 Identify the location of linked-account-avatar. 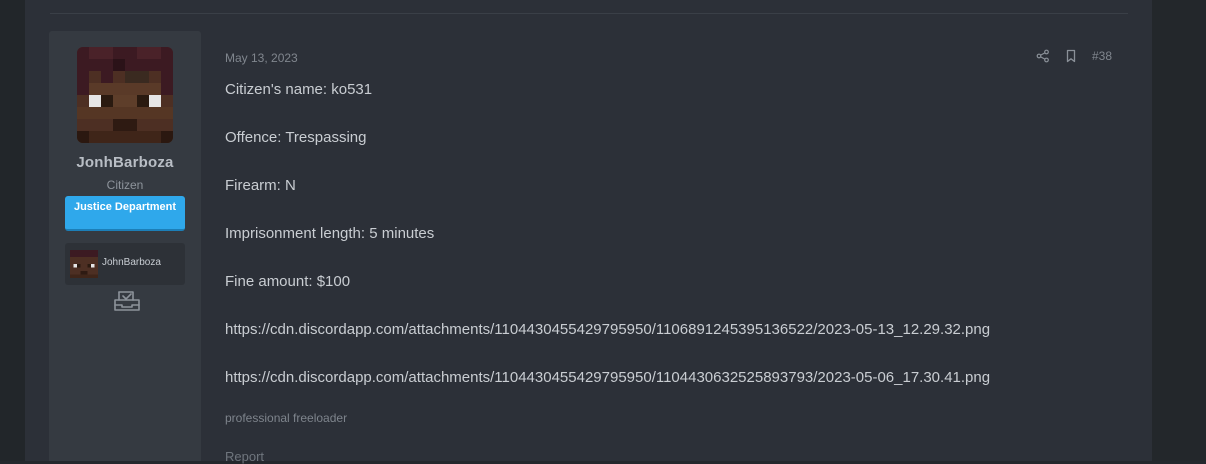
(84, 264).